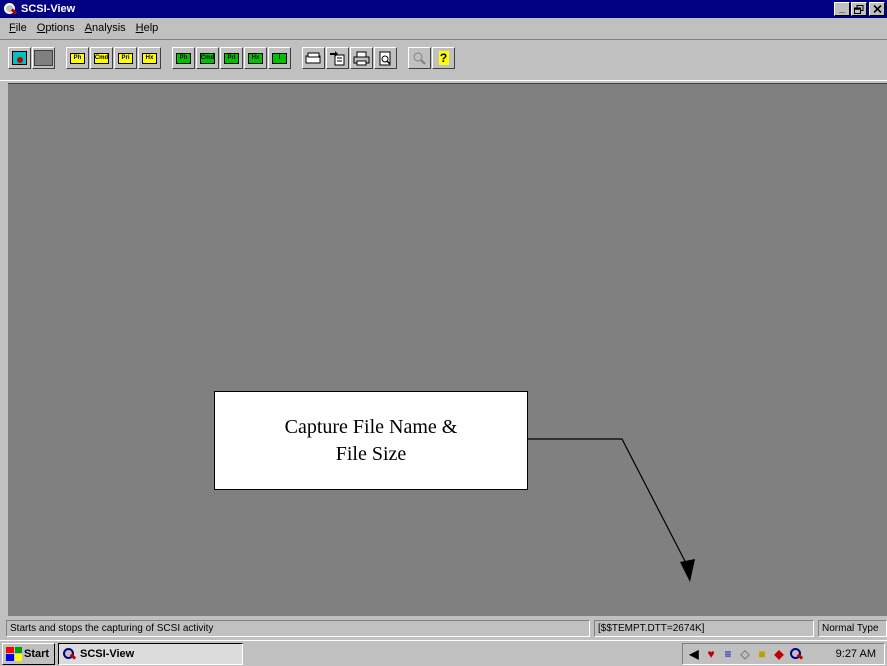 Image resolution: width=887 pixels, height=666 pixels. What do you see at coordinates (704, 628) in the screenshot?
I see `status-file-info: [$$TEMPT.DTT=2674K]` at bounding box center [704, 628].